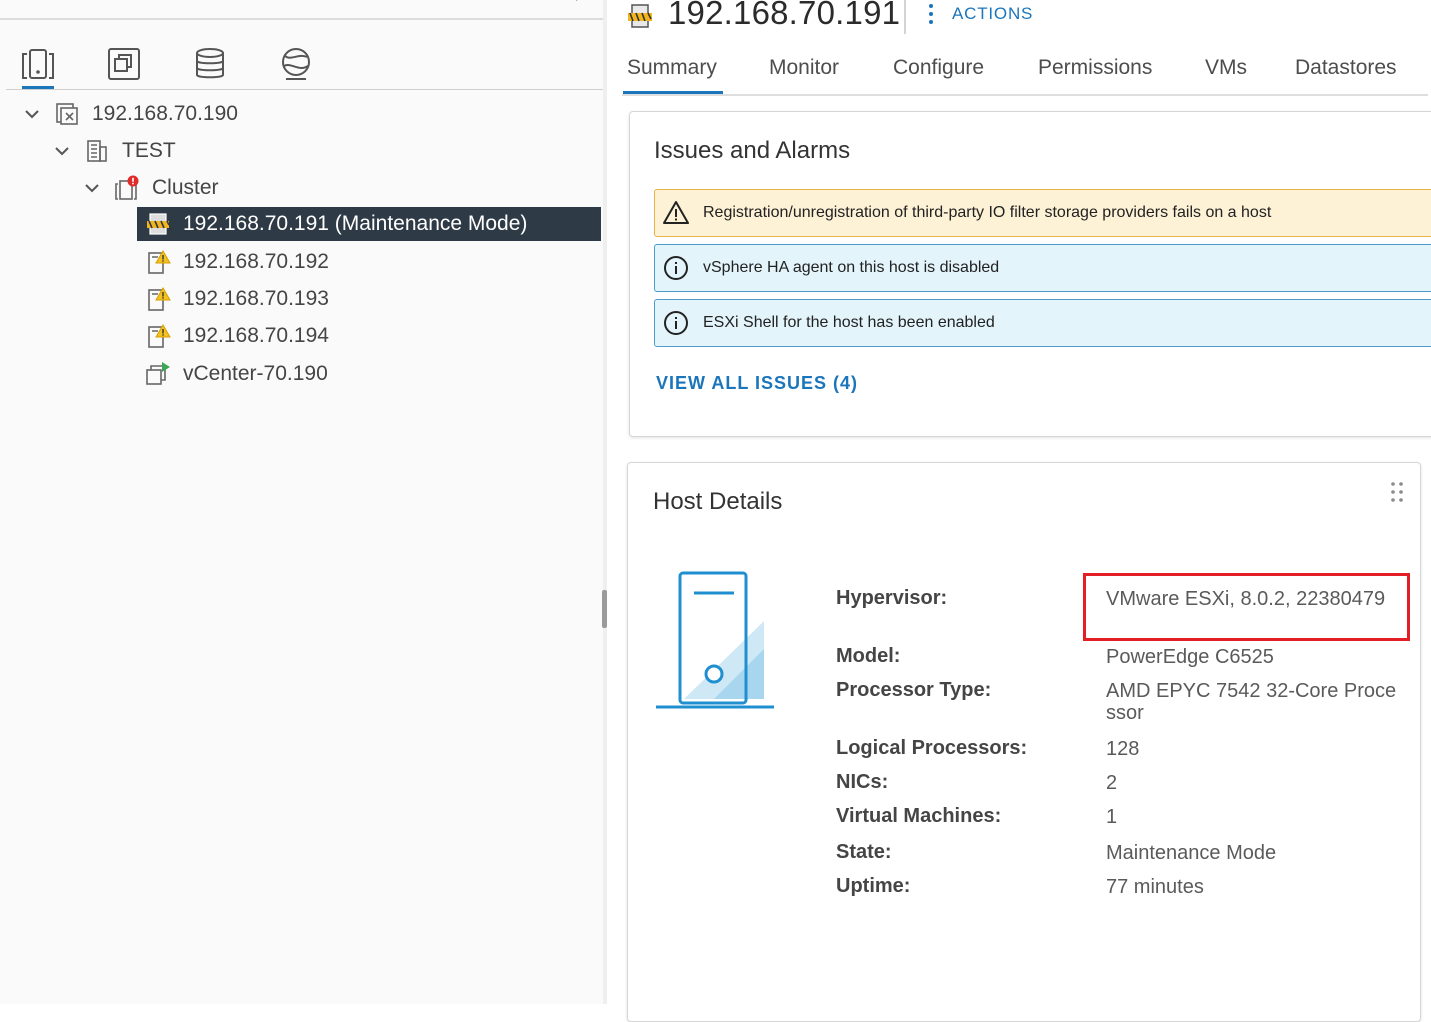 The height and width of the screenshot is (1022, 1431). Describe the element at coordinates (304, 89) in the screenshot. I see `view-tabs-divider` at that location.